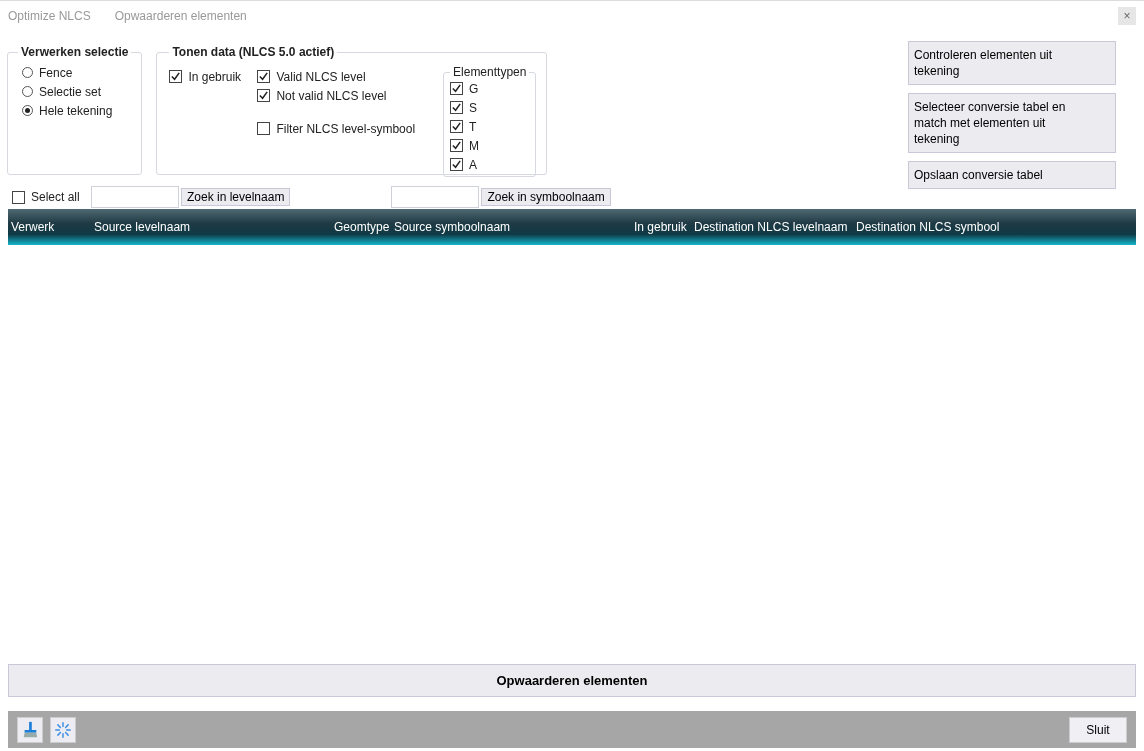 Image resolution: width=1144 pixels, height=751 pixels. Describe the element at coordinates (474, 88) in the screenshot. I see `checkbox-label: G` at that location.